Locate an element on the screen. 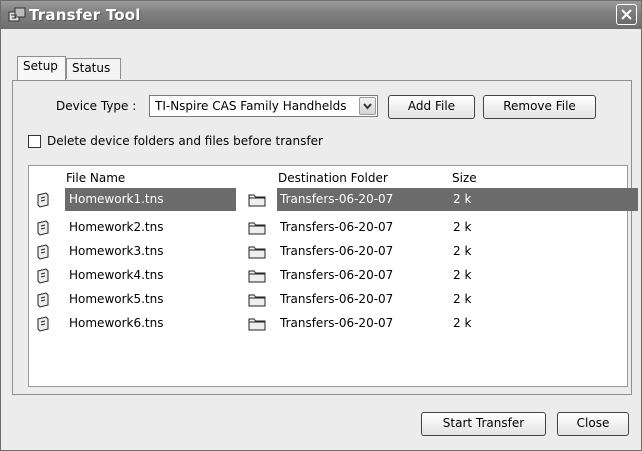  device-type-label: Device Type : is located at coordinates (96, 106).